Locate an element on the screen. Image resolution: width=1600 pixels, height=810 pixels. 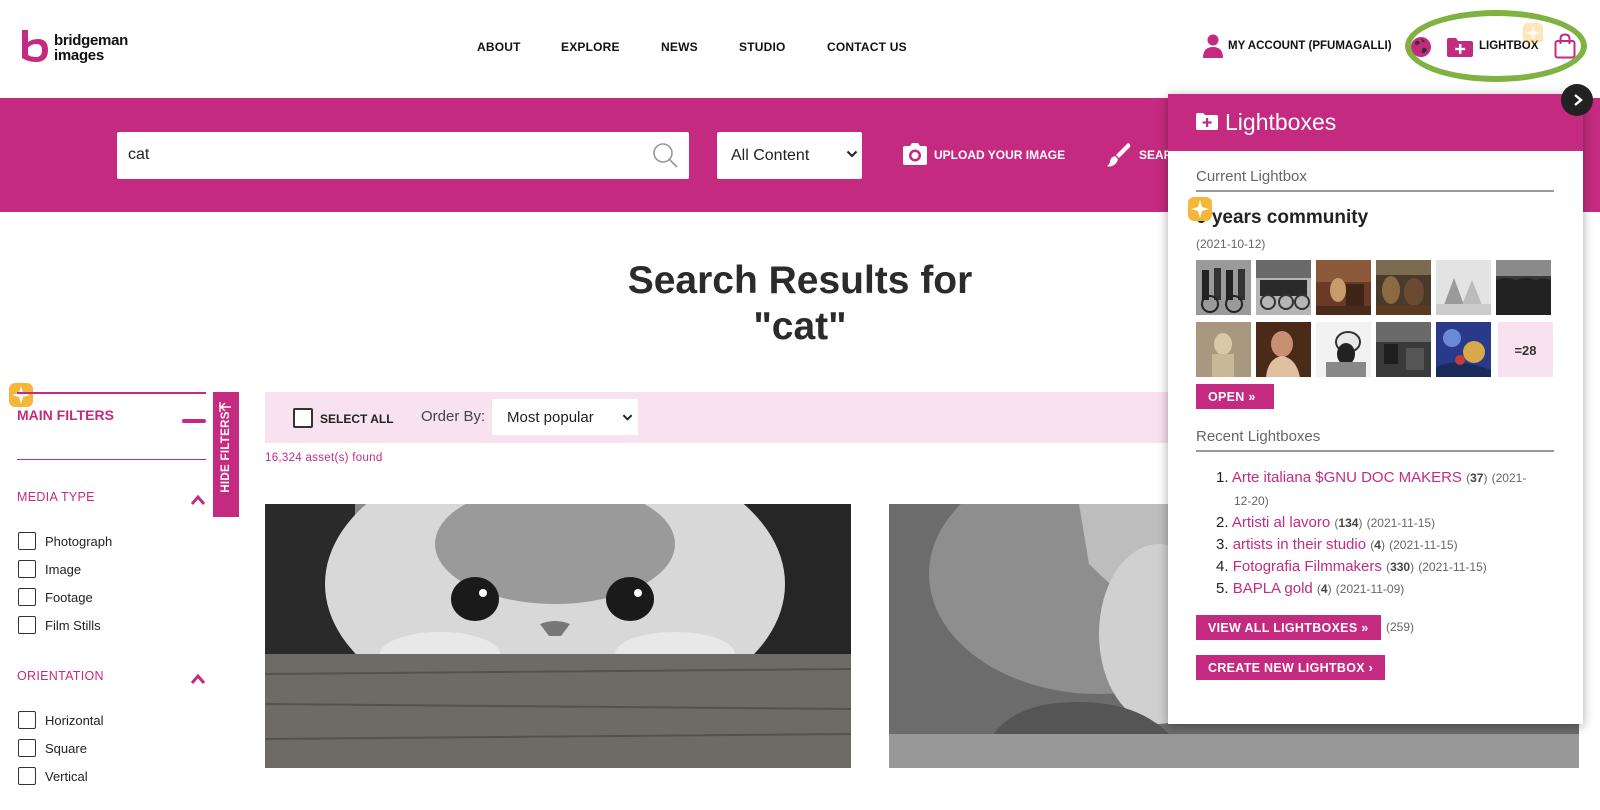
logo-line-2: images is located at coordinates (79, 55).